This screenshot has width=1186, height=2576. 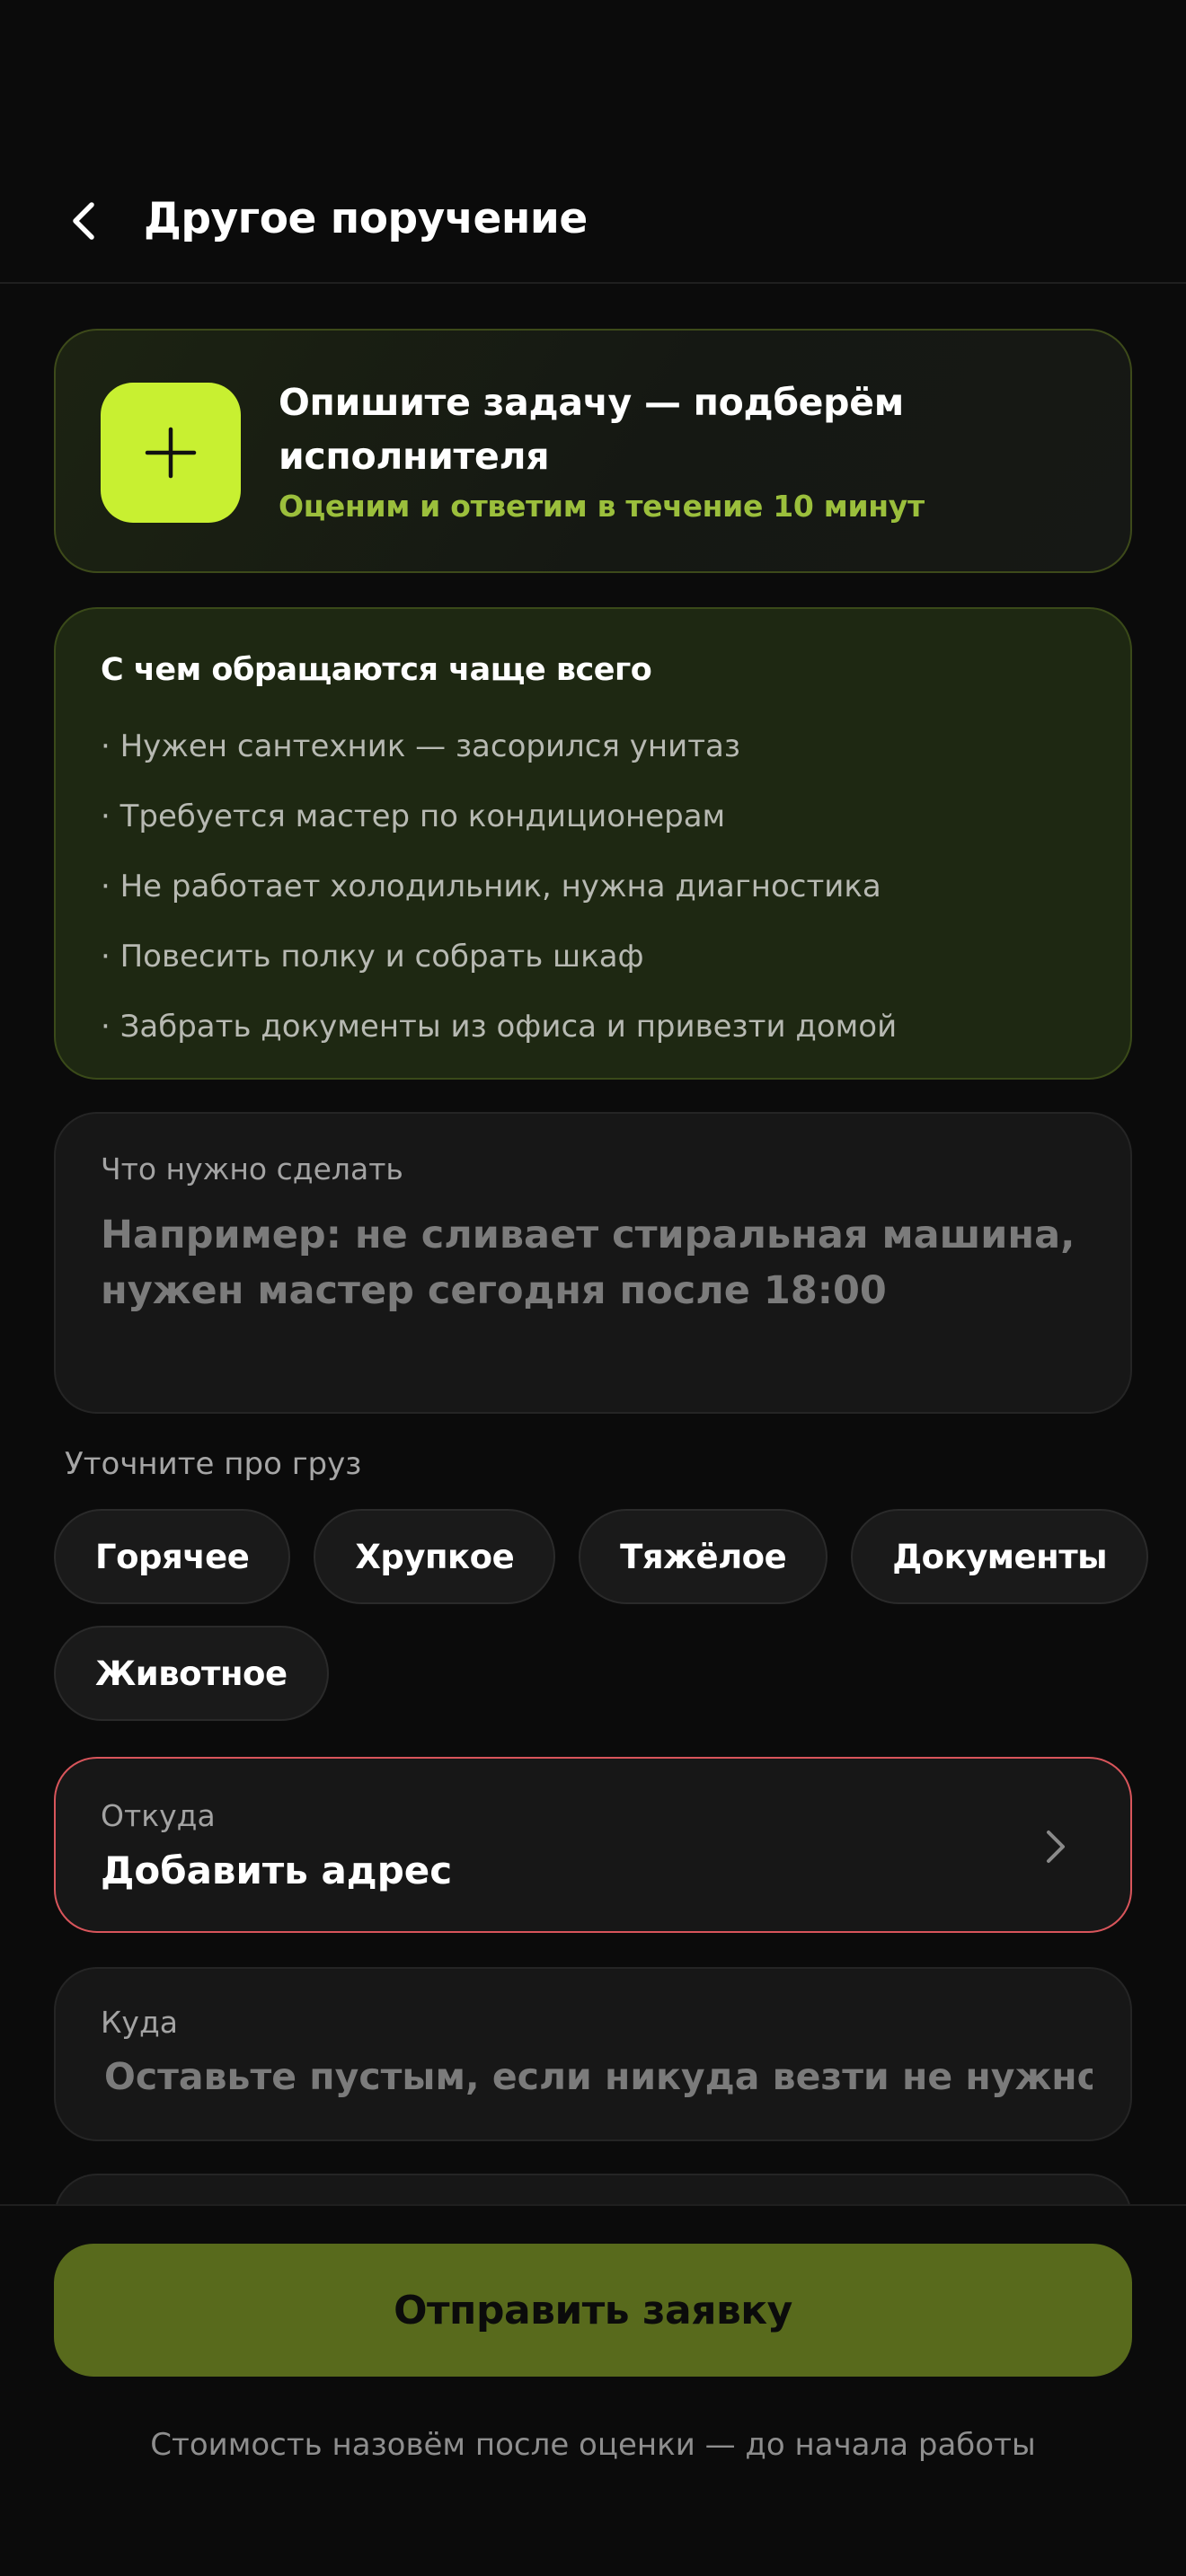 What do you see at coordinates (703, 1556) in the screenshot?
I see `chip-heavy: Тяжёлое` at bounding box center [703, 1556].